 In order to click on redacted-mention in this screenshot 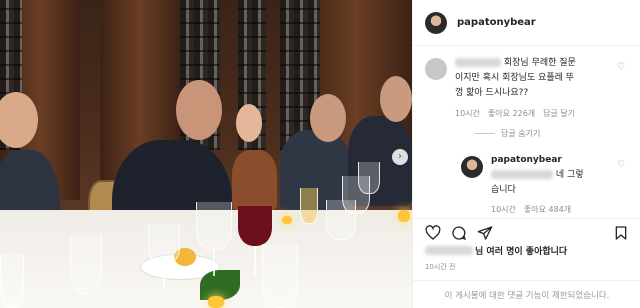, I will do `click(522, 174)`.